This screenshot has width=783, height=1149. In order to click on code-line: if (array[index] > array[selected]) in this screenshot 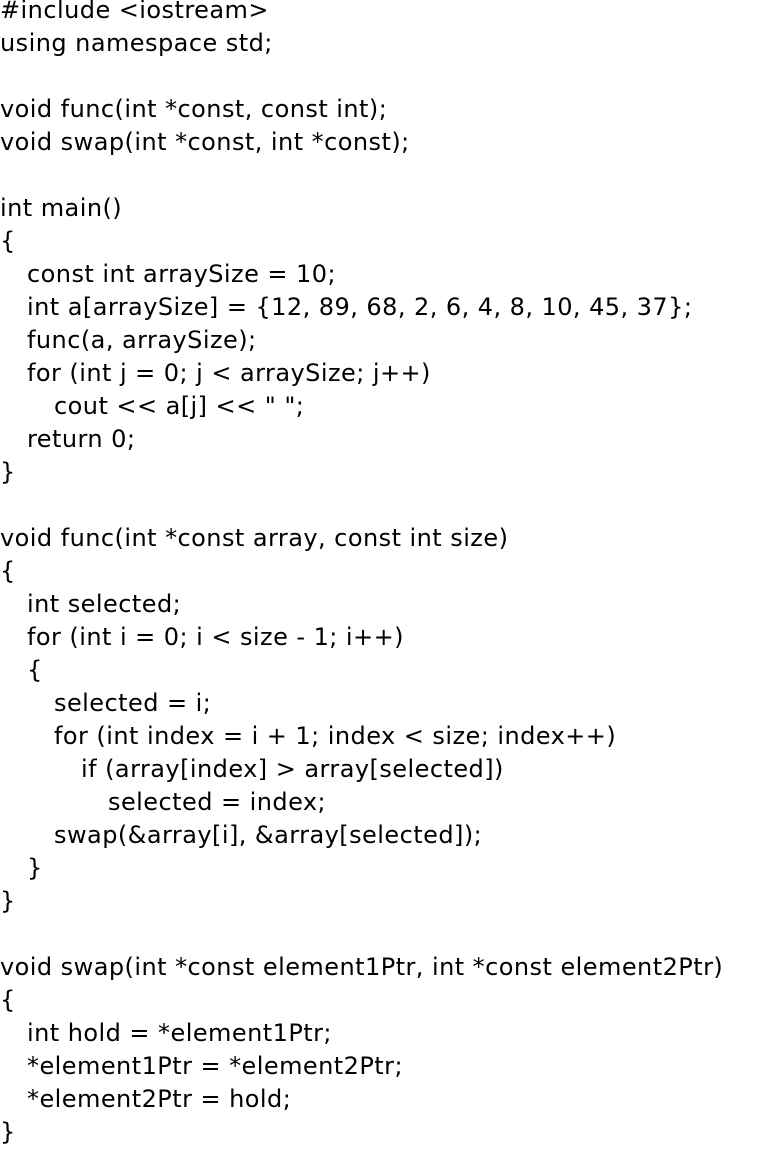, I will do `click(292, 769)`.